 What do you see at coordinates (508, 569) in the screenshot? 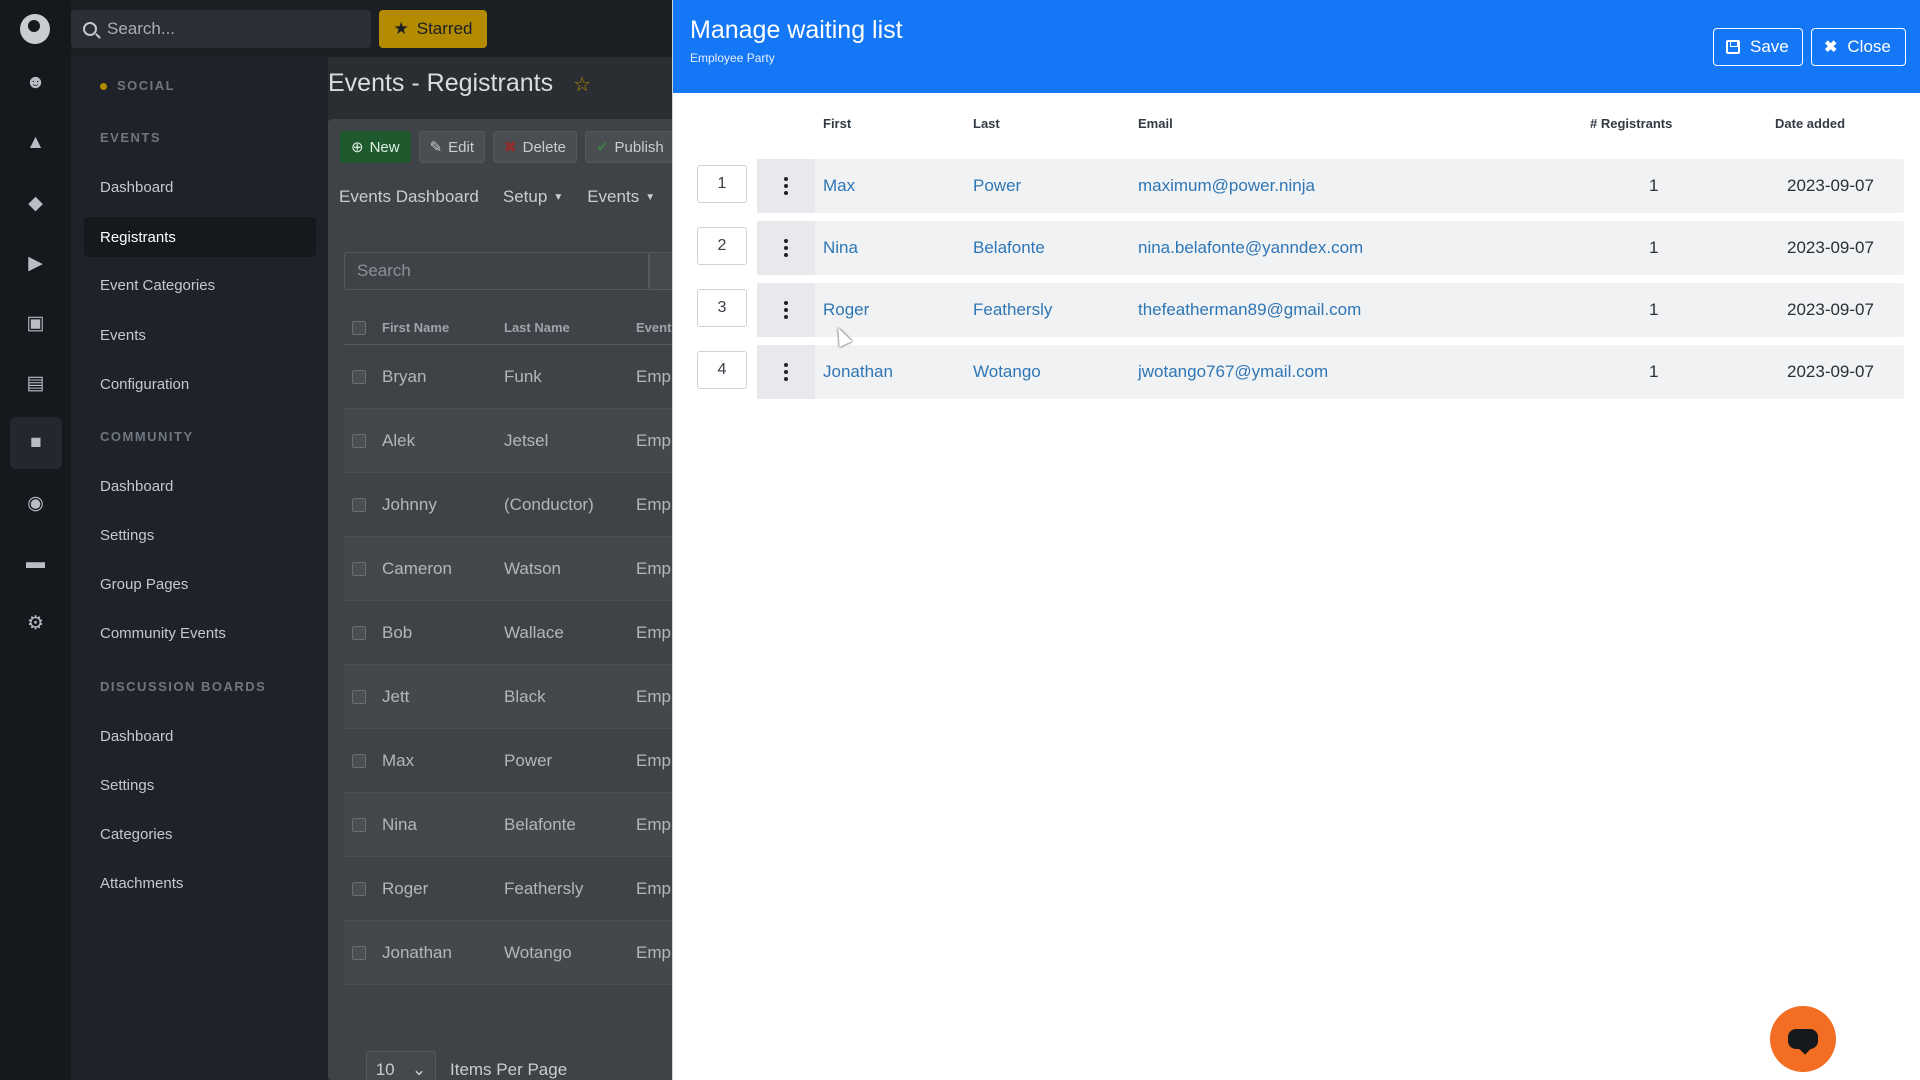
I see `table-row: Cameron Watson Empl` at bounding box center [508, 569].